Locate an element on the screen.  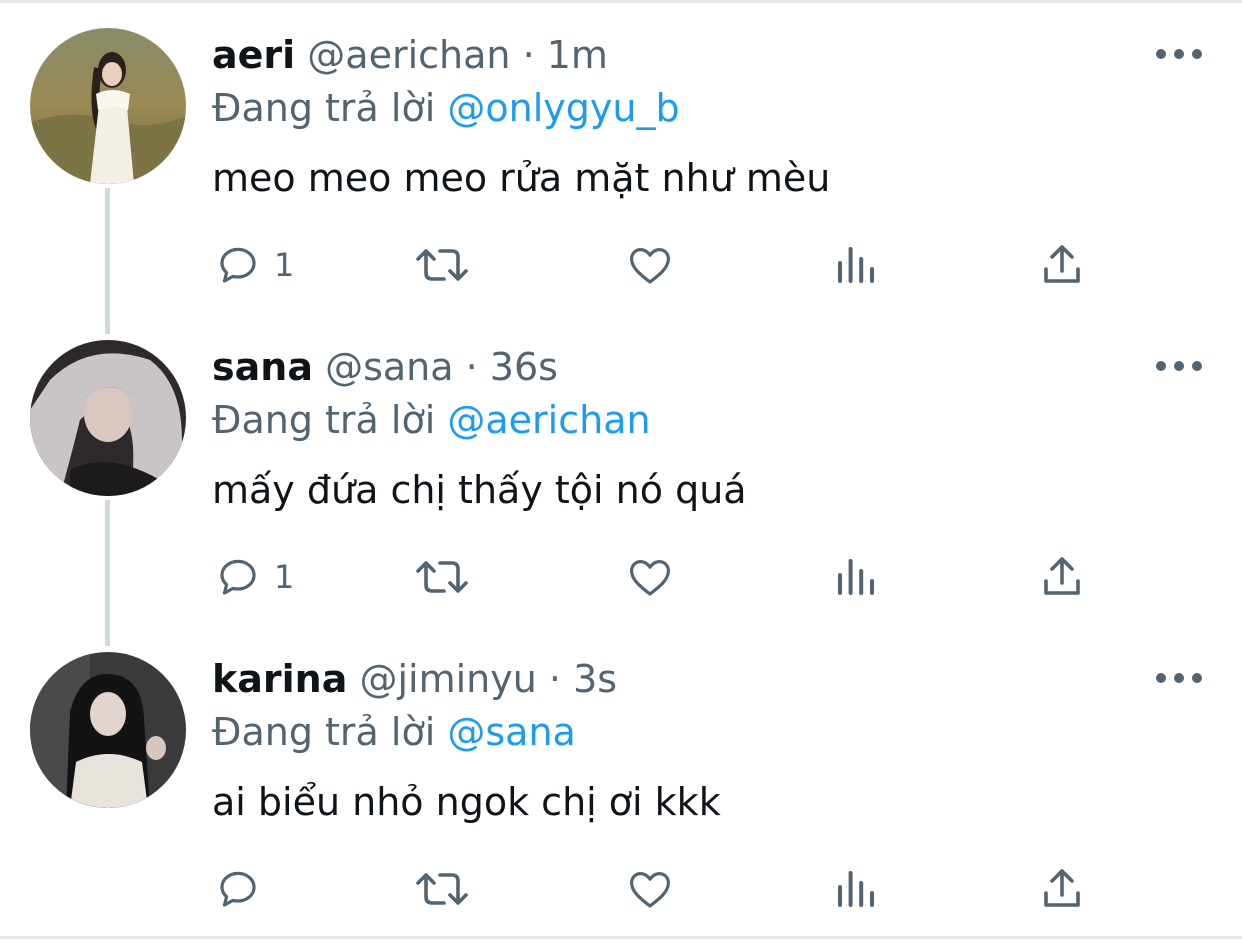
display-name: sana is located at coordinates (262, 367).